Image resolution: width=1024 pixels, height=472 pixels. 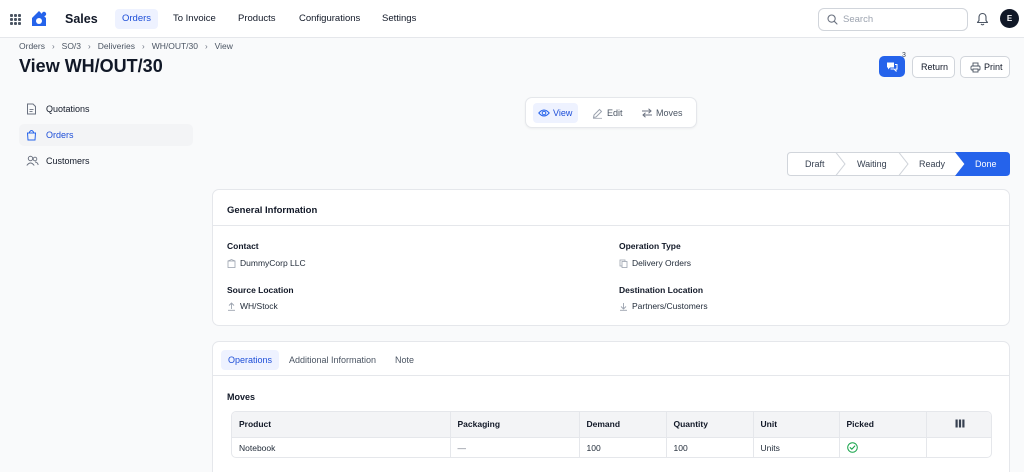 What do you see at coordinates (669, 113) in the screenshot?
I see `view-mode-moves-label: Moves` at bounding box center [669, 113].